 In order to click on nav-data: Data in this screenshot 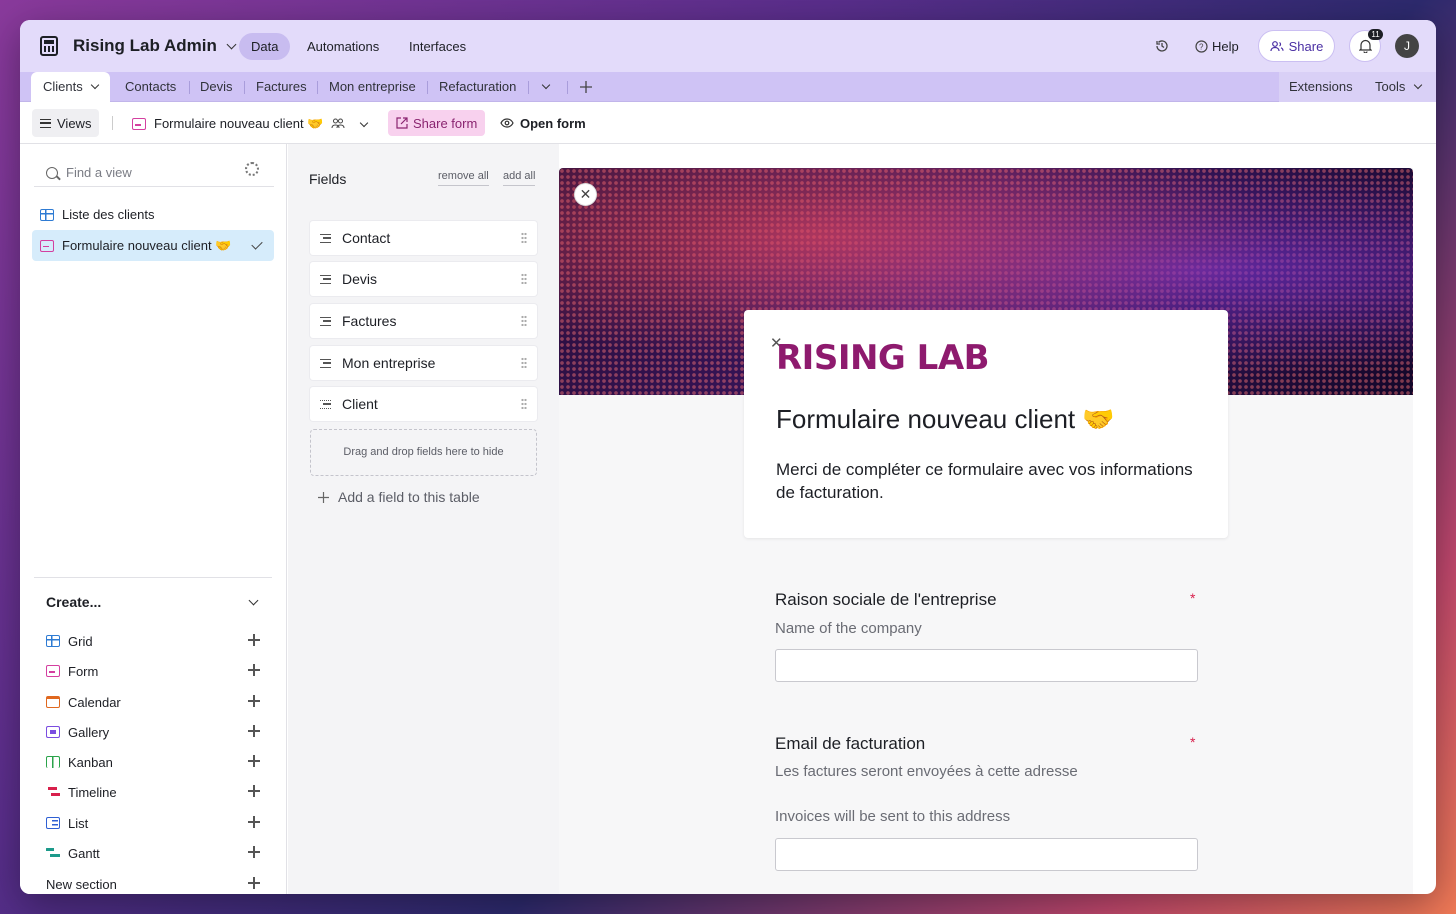, I will do `click(265, 46)`.